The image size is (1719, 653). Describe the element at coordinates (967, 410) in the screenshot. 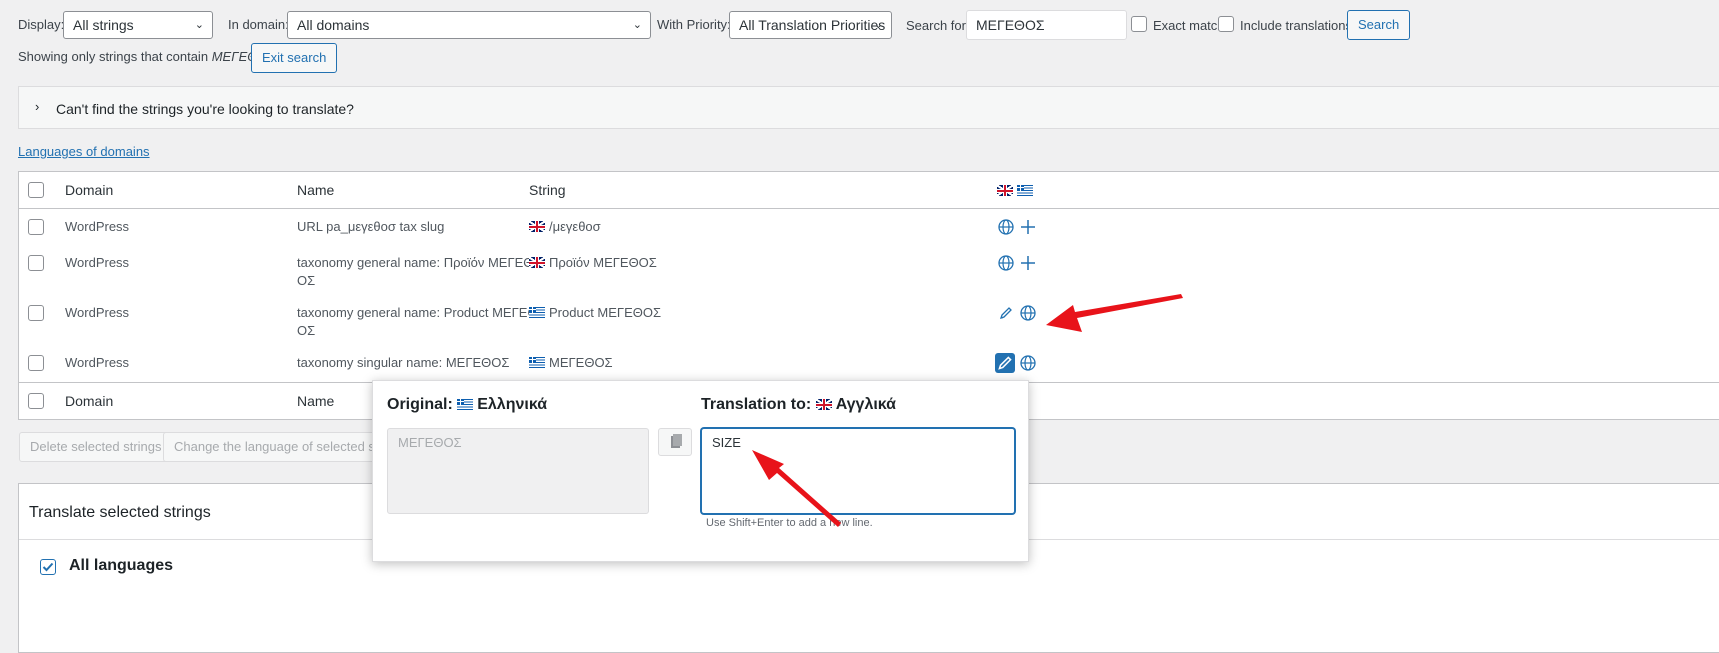

I see `annotation-arrows` at that location.